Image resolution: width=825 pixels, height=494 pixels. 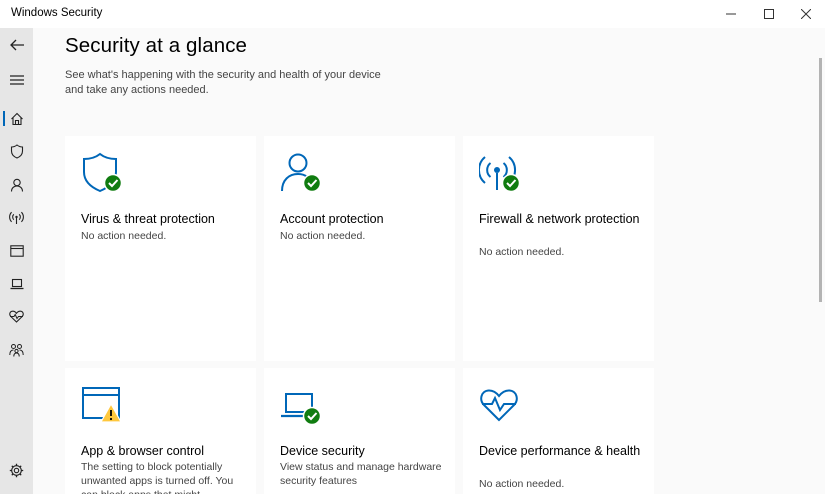 I want to click on hamburger-icon, so click(x=16, y=79).